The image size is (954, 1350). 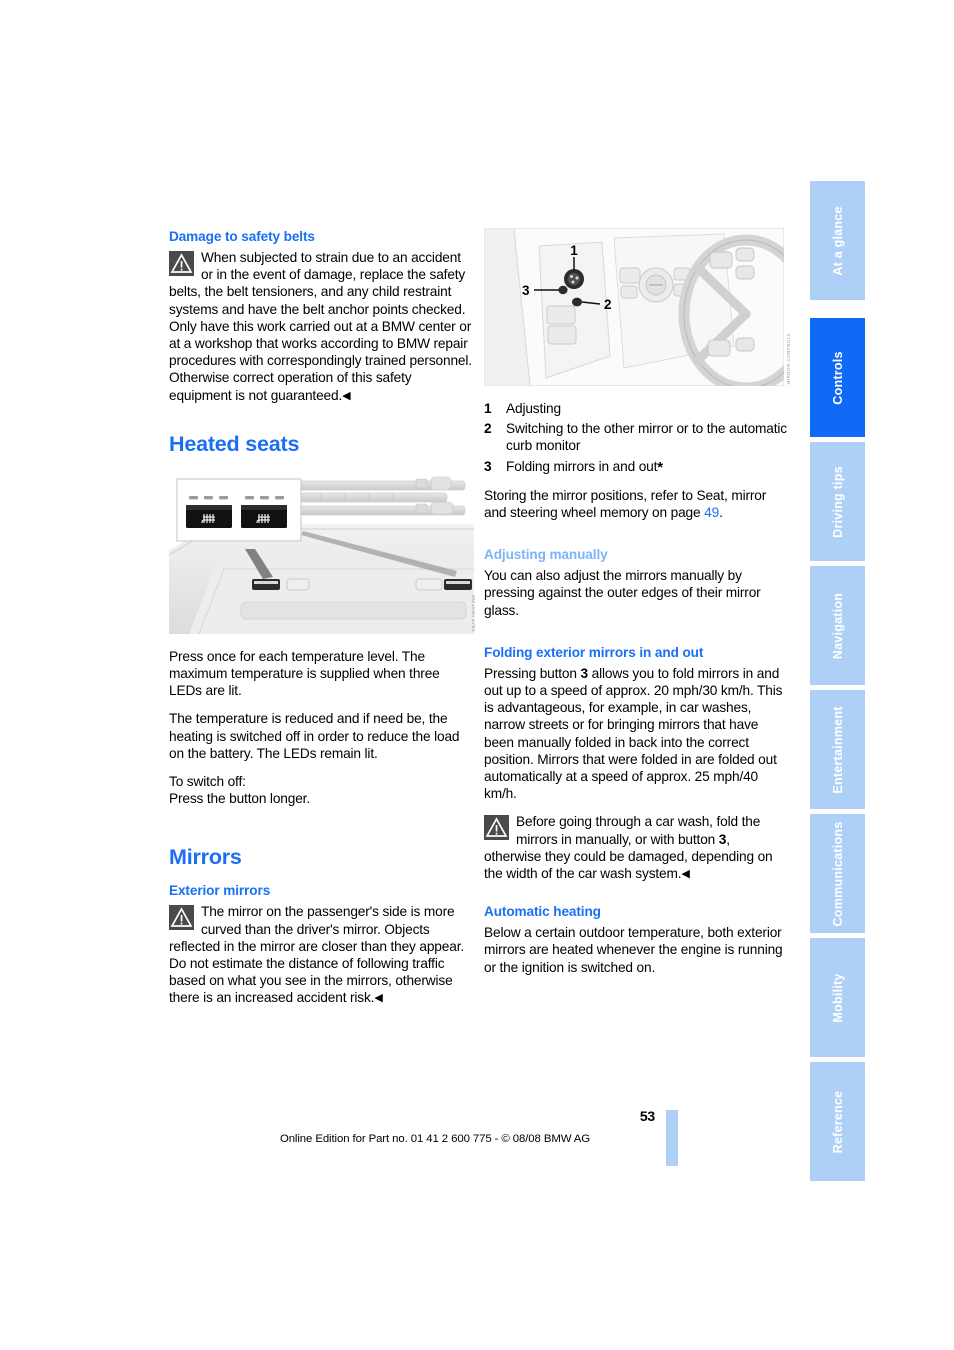 What do you see at coordinates (584, 673) in the screenshot?
I see `button-number-reference: 3` at bounding box center [584, 673].